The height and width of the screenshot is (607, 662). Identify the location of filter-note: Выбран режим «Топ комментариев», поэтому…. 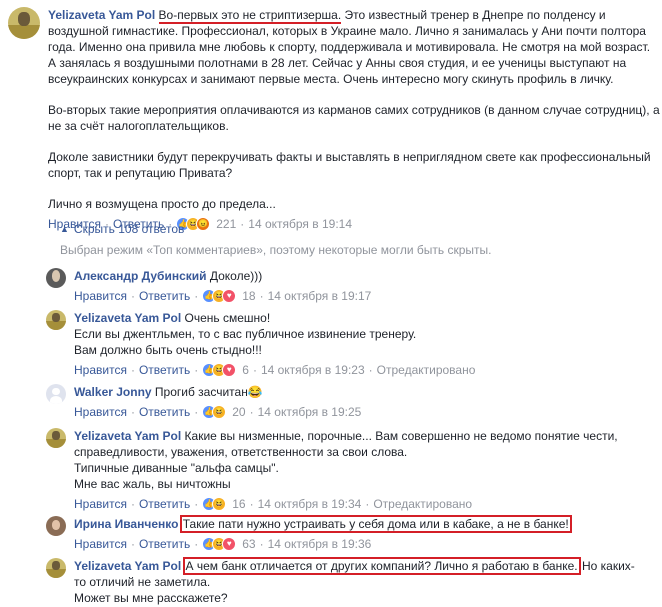
(276, 250).